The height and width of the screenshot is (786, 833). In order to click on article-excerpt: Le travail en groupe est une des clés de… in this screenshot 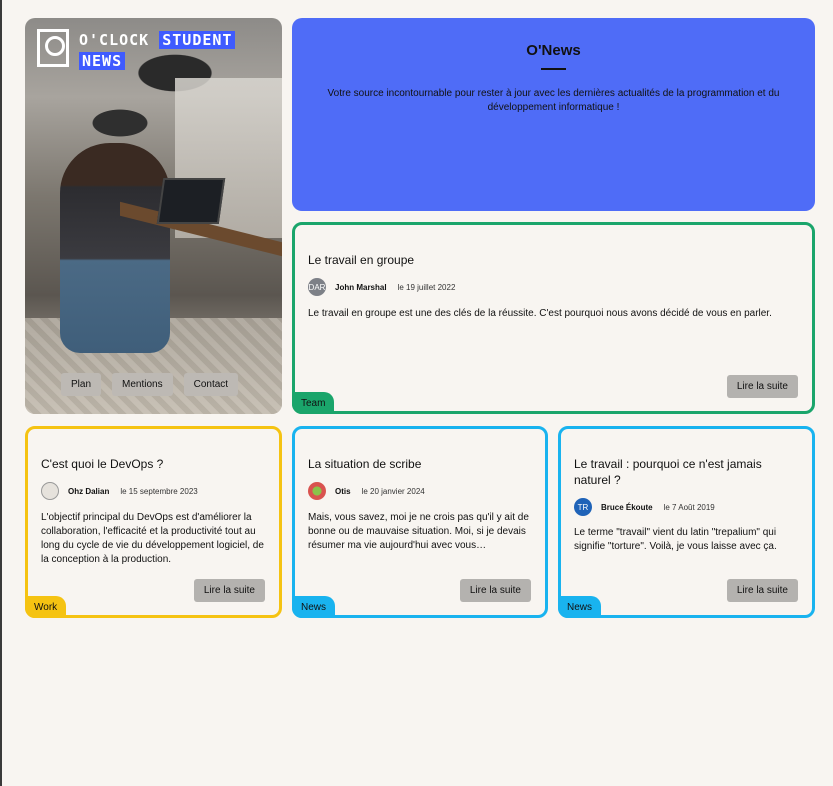, I will do `click(540, 313)`.